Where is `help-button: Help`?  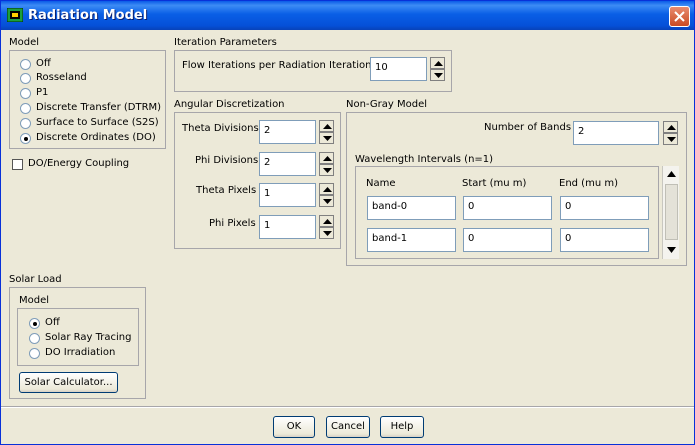 help-button: Help is located at coordinates (402, 427).